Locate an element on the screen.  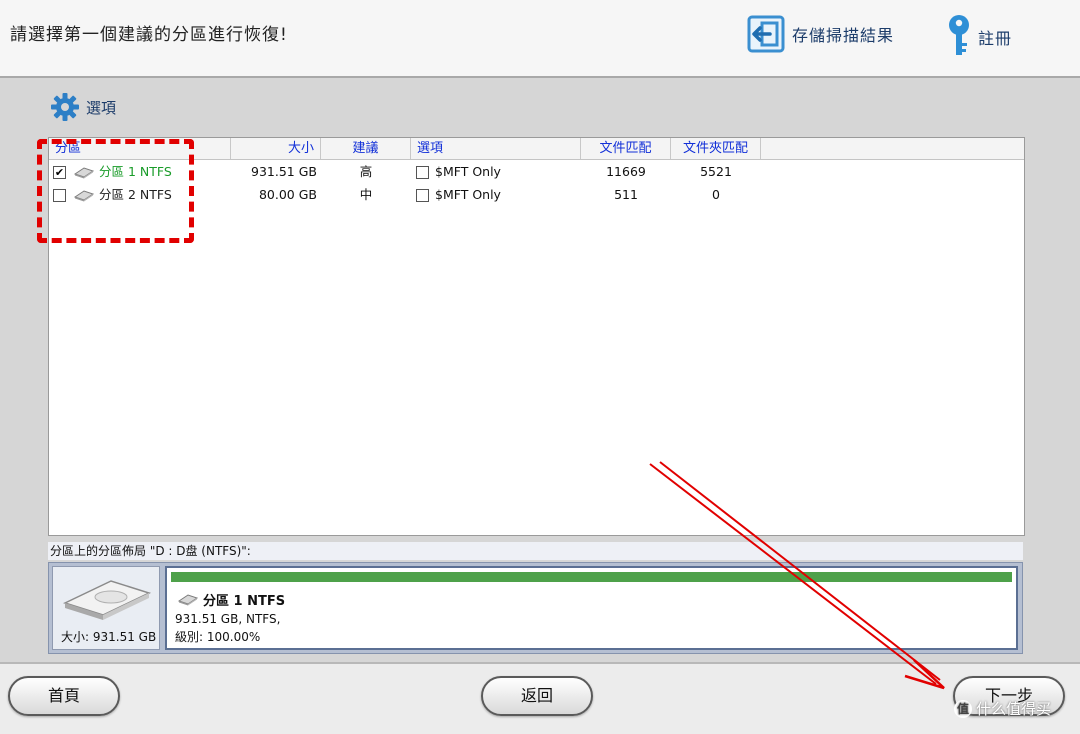
partition-suggestion: 中 is located at coordinates (366, 194).